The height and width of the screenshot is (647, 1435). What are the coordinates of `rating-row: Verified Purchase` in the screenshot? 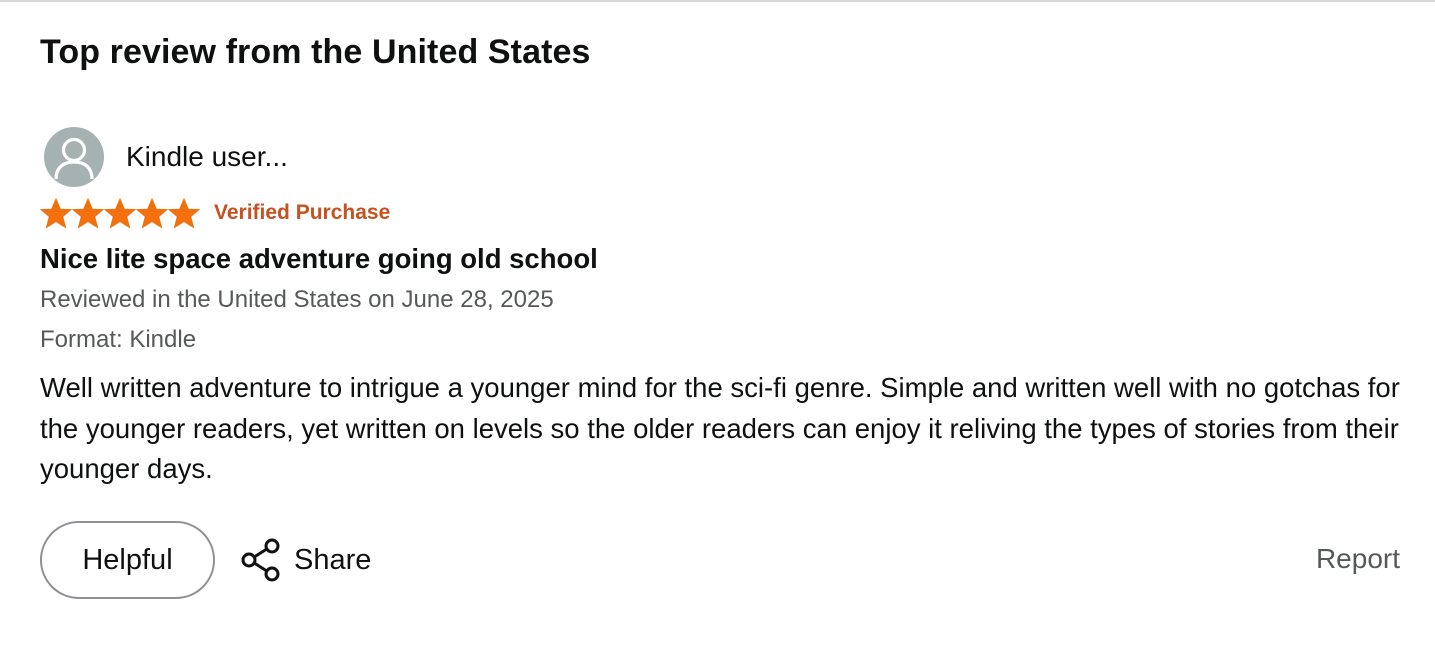 It's located at (215, 213).